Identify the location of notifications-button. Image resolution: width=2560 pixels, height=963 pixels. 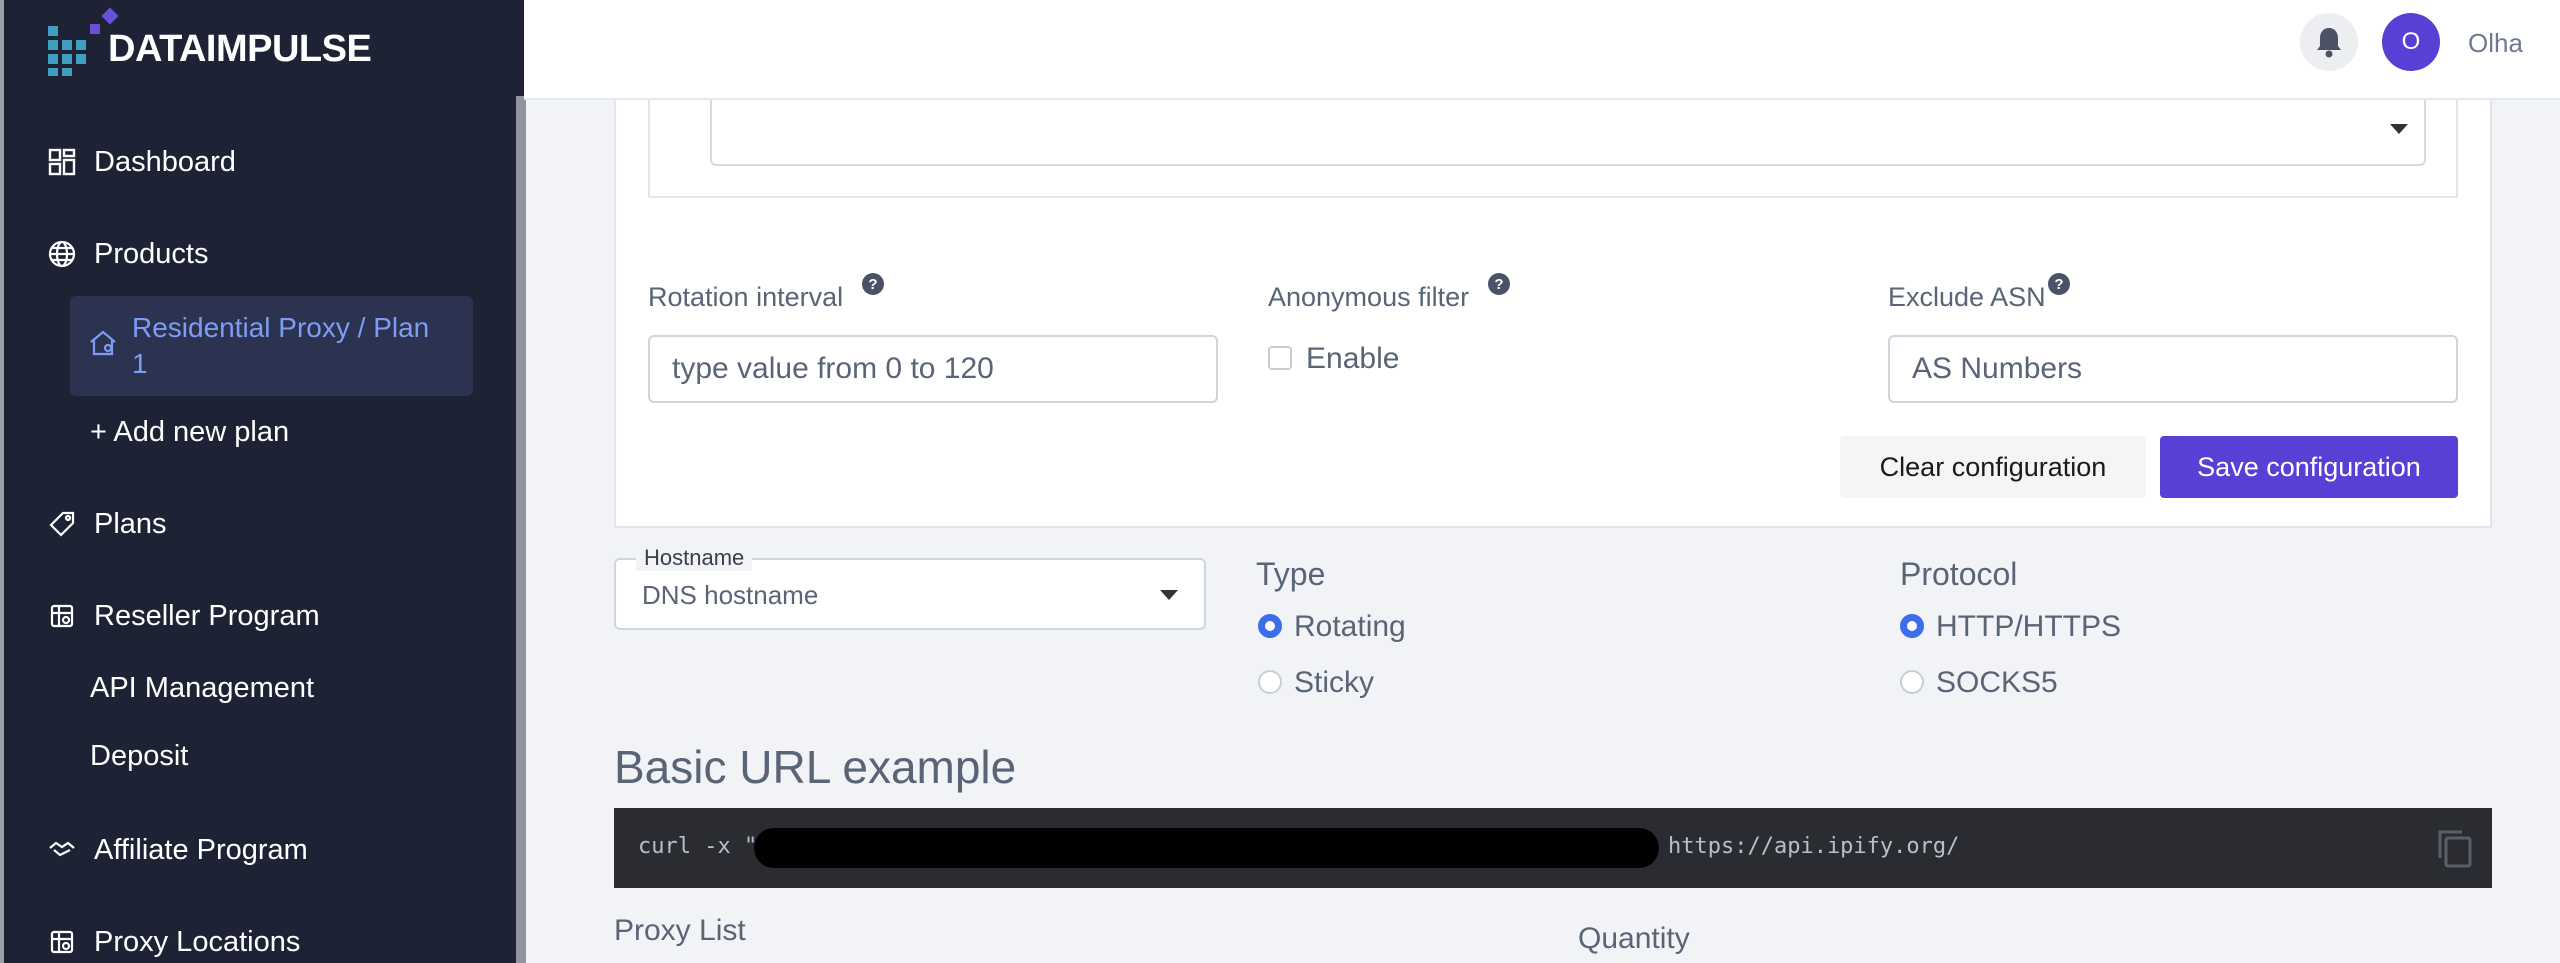
(2329, 42).